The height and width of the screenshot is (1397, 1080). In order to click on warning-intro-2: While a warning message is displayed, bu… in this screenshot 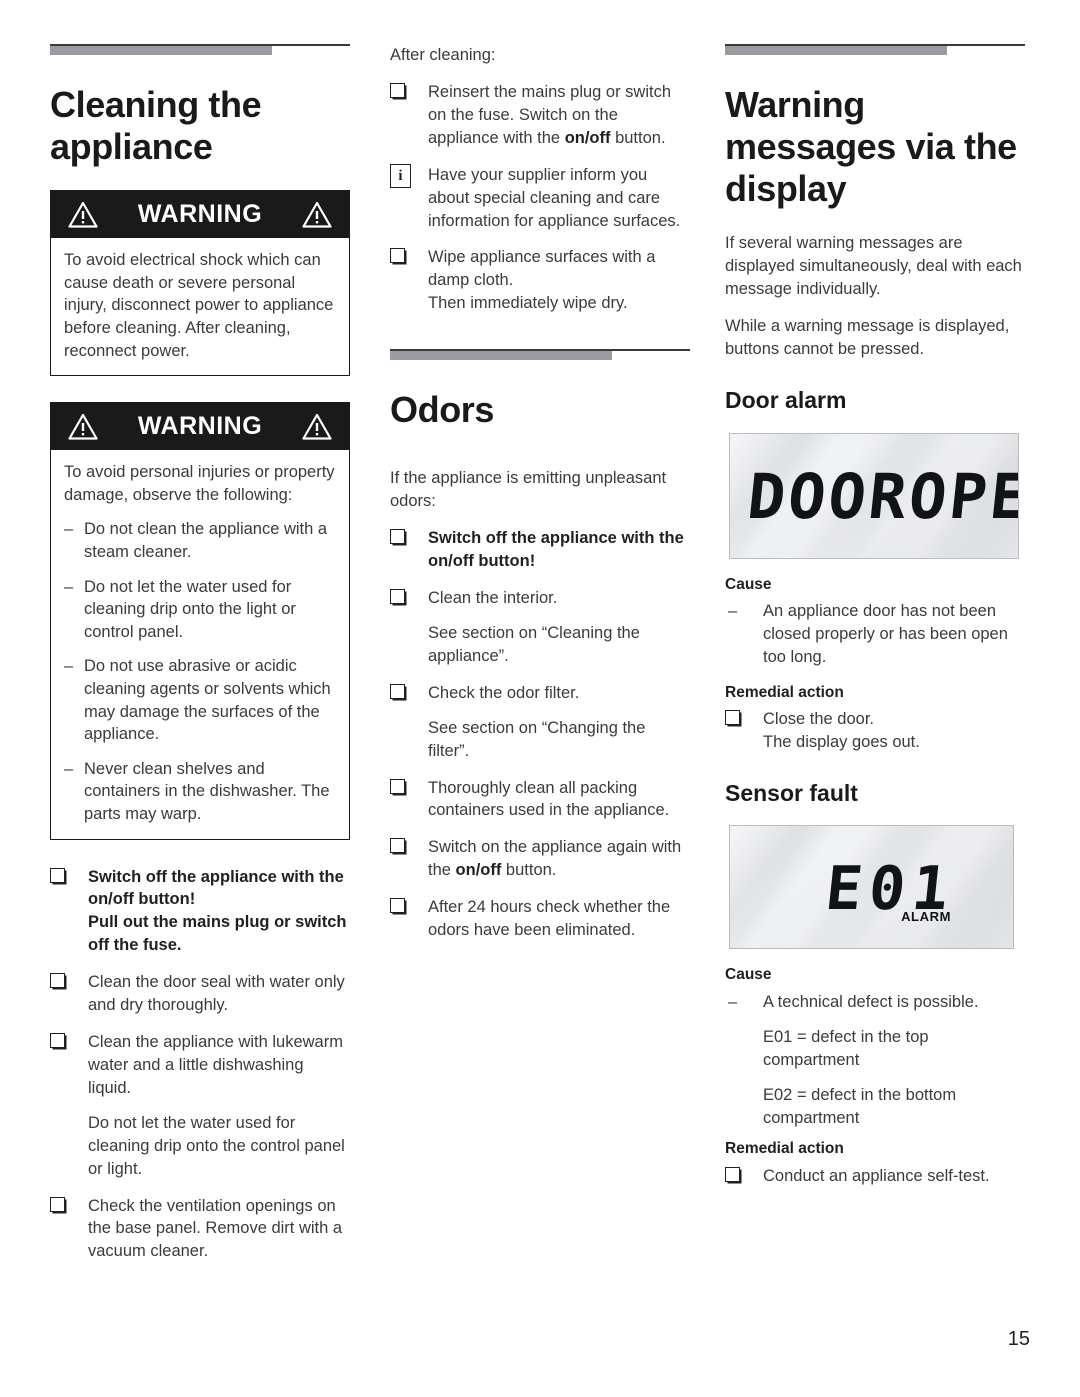, I will do `click(867, 338)`.